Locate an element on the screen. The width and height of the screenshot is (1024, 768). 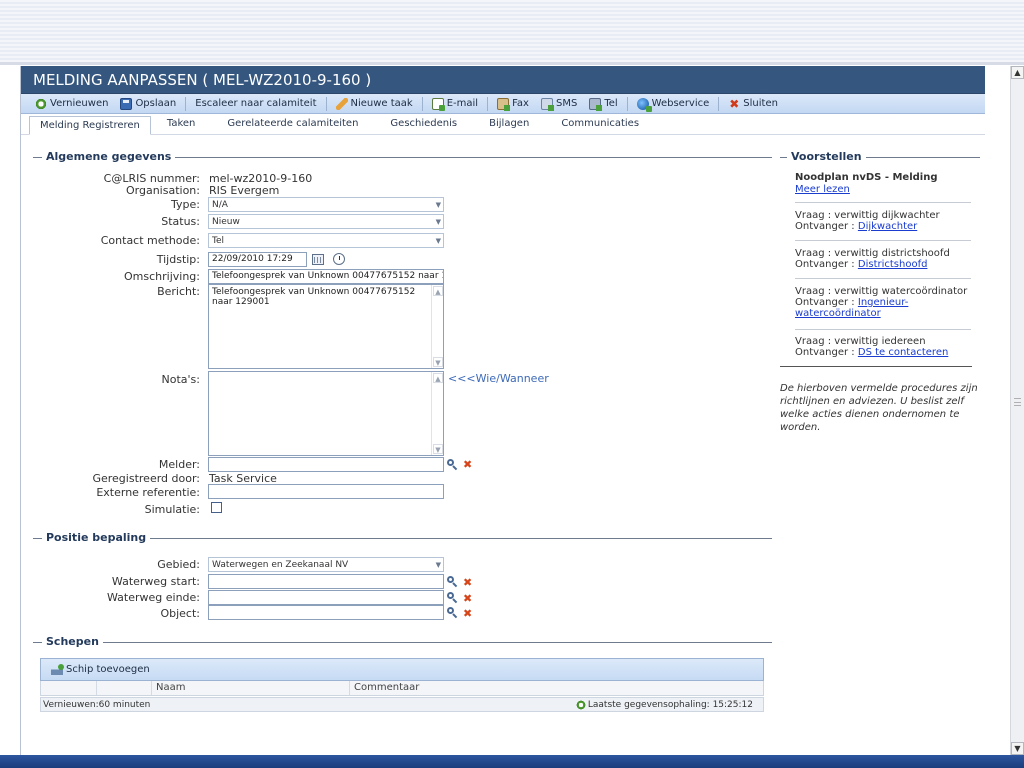
type-label: Type: is located at coordinates (185, 204).